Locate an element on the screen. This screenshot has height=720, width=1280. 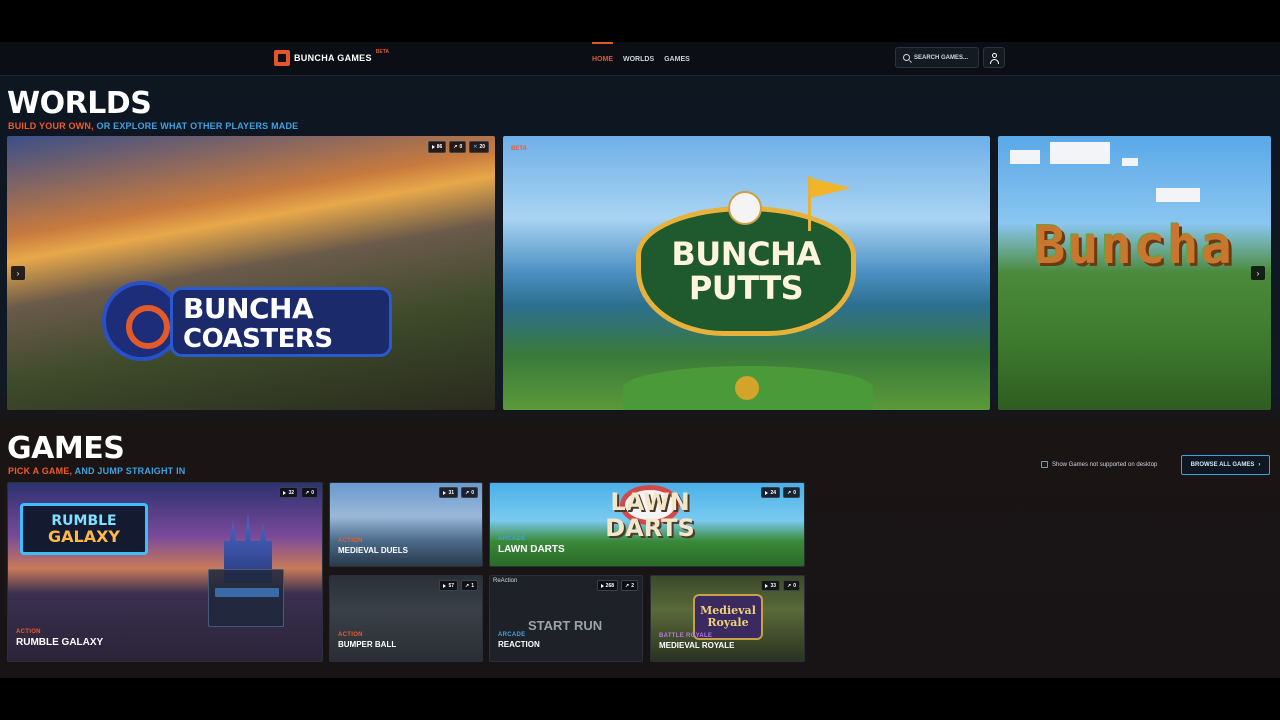
world-card-buncha-putts: BETA BUNCHA PUTTS is located at coordinates (746, 273).